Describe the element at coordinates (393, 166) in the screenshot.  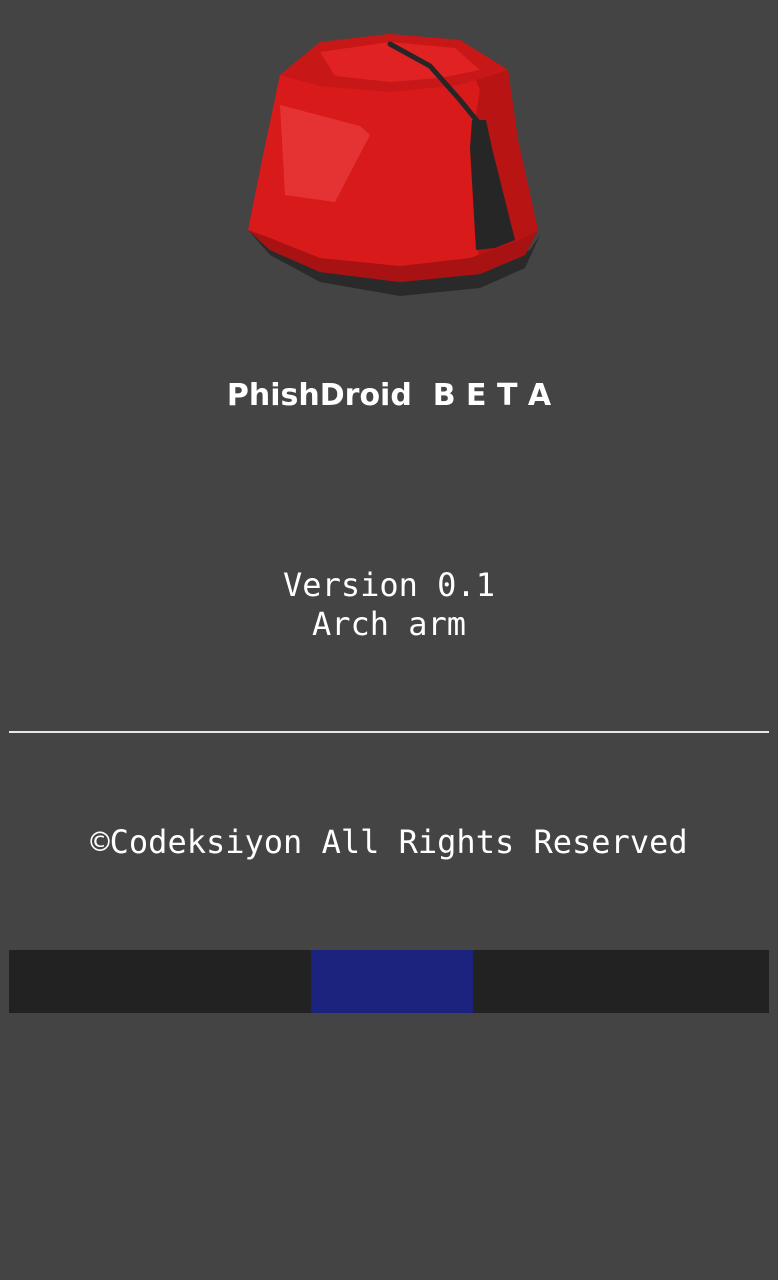
I see `fez-hat-icon` at that location.